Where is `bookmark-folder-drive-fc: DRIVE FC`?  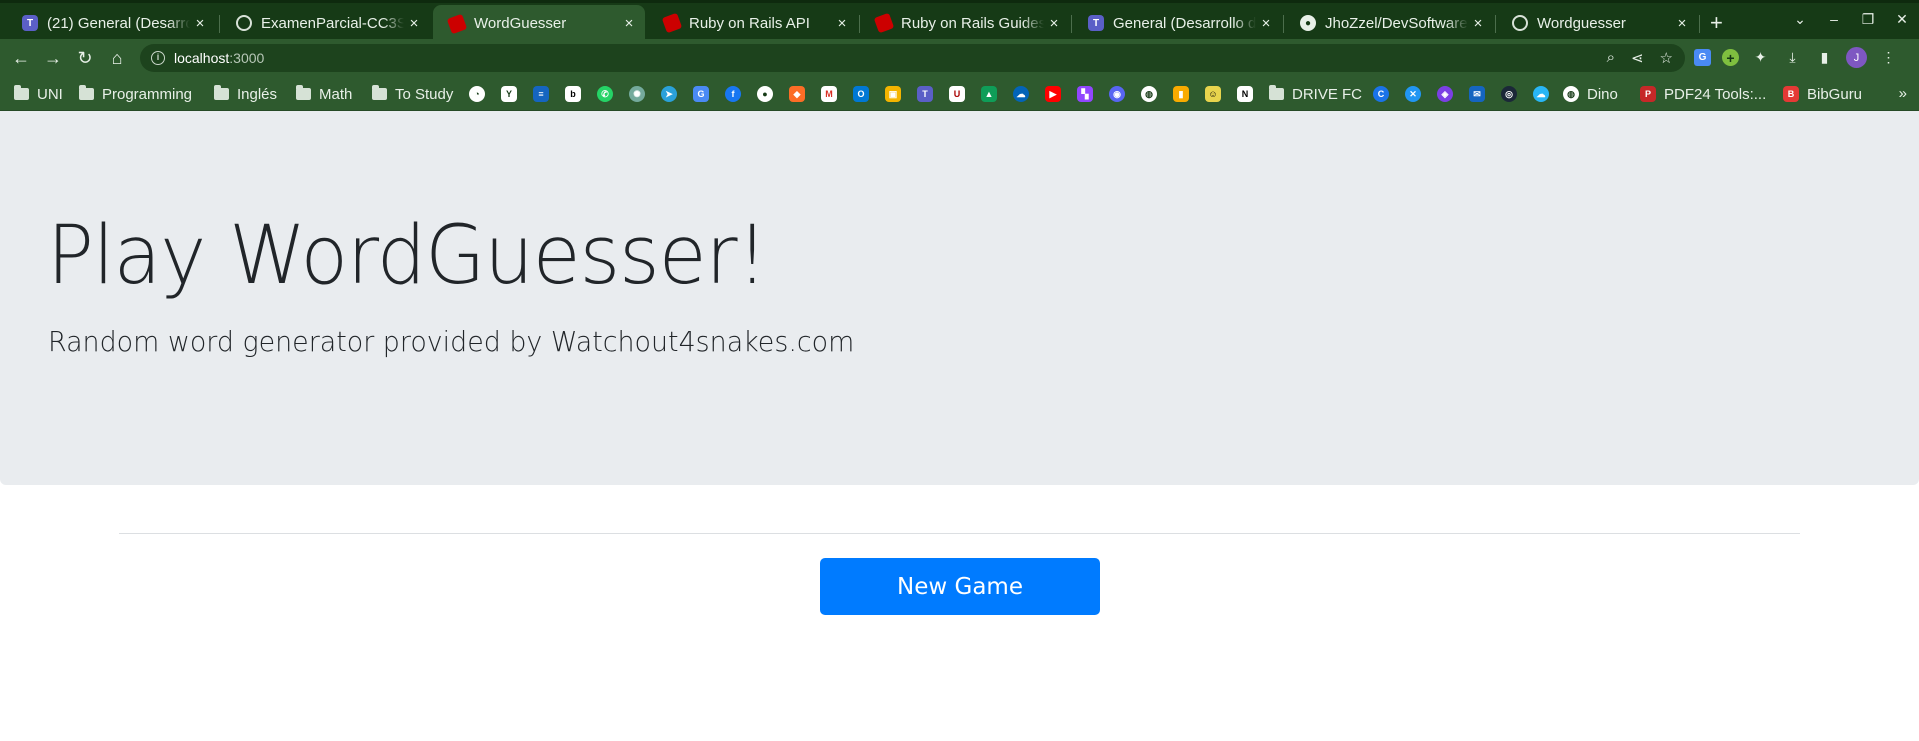 bookmark-folder-drive-fc: DRIVE FC is located at coordinates (1315, 94).